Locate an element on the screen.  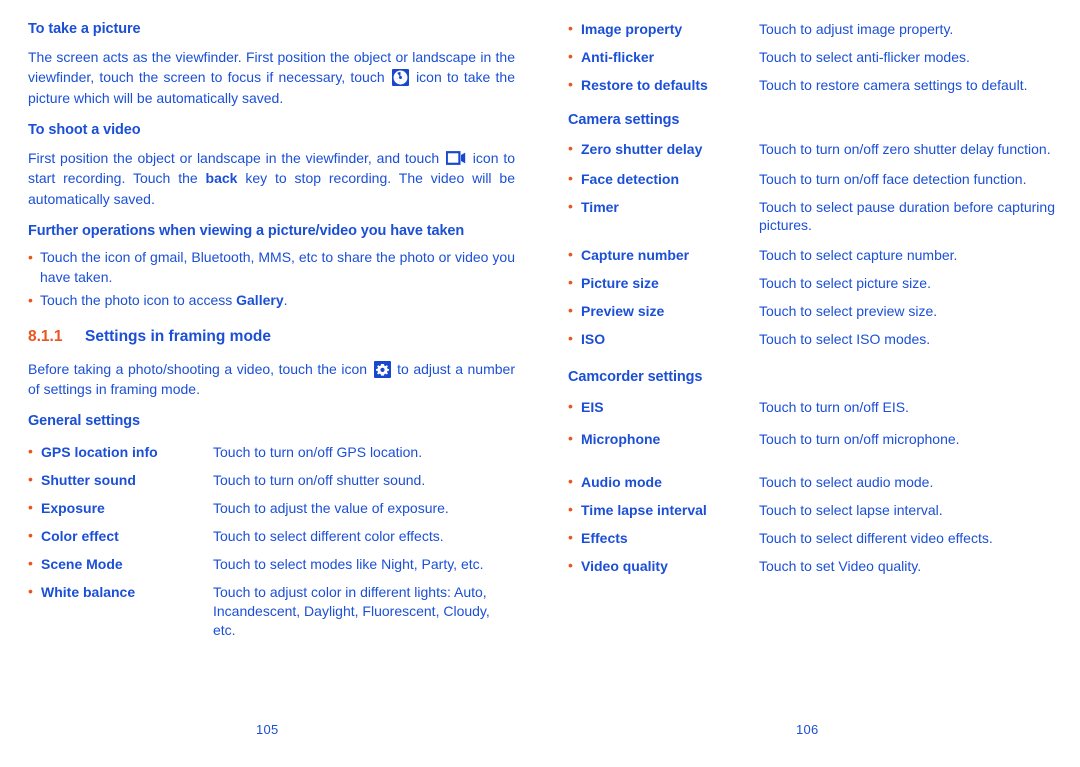
setting-term: • Video quality is located at coordinates (663, 566).